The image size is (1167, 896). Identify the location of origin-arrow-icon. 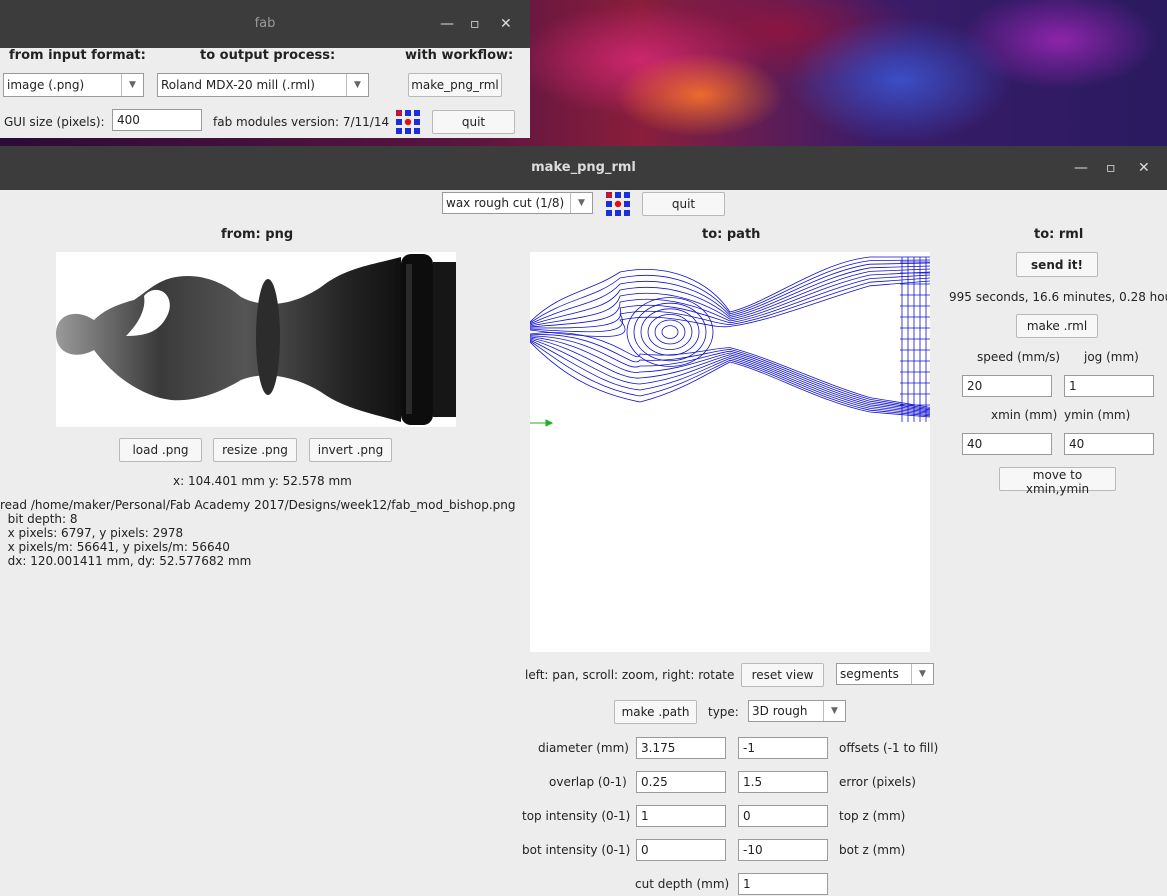
(542, 423).